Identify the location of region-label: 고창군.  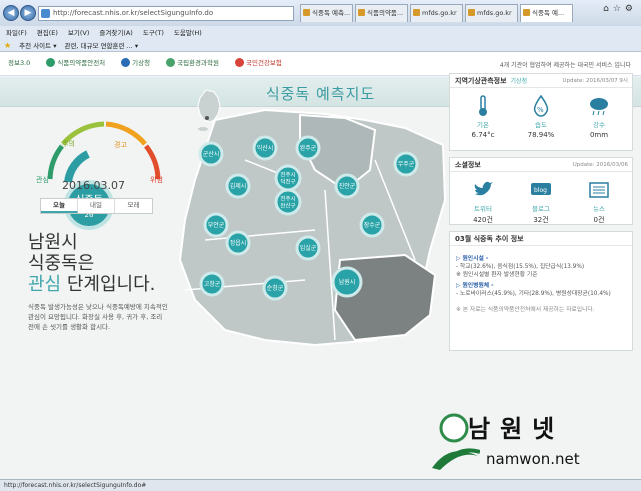
(212, 284).